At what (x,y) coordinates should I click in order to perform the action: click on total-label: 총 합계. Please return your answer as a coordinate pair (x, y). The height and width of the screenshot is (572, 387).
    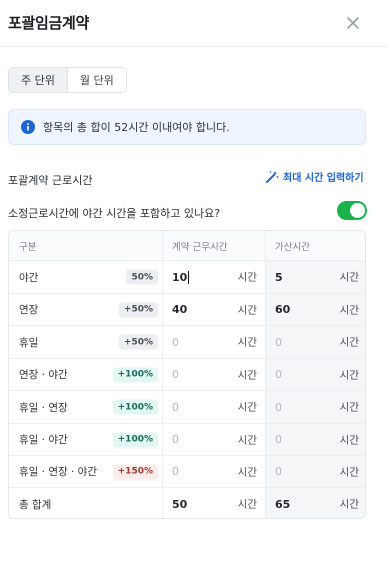
    Looking at the image, I should click on (86, 503).